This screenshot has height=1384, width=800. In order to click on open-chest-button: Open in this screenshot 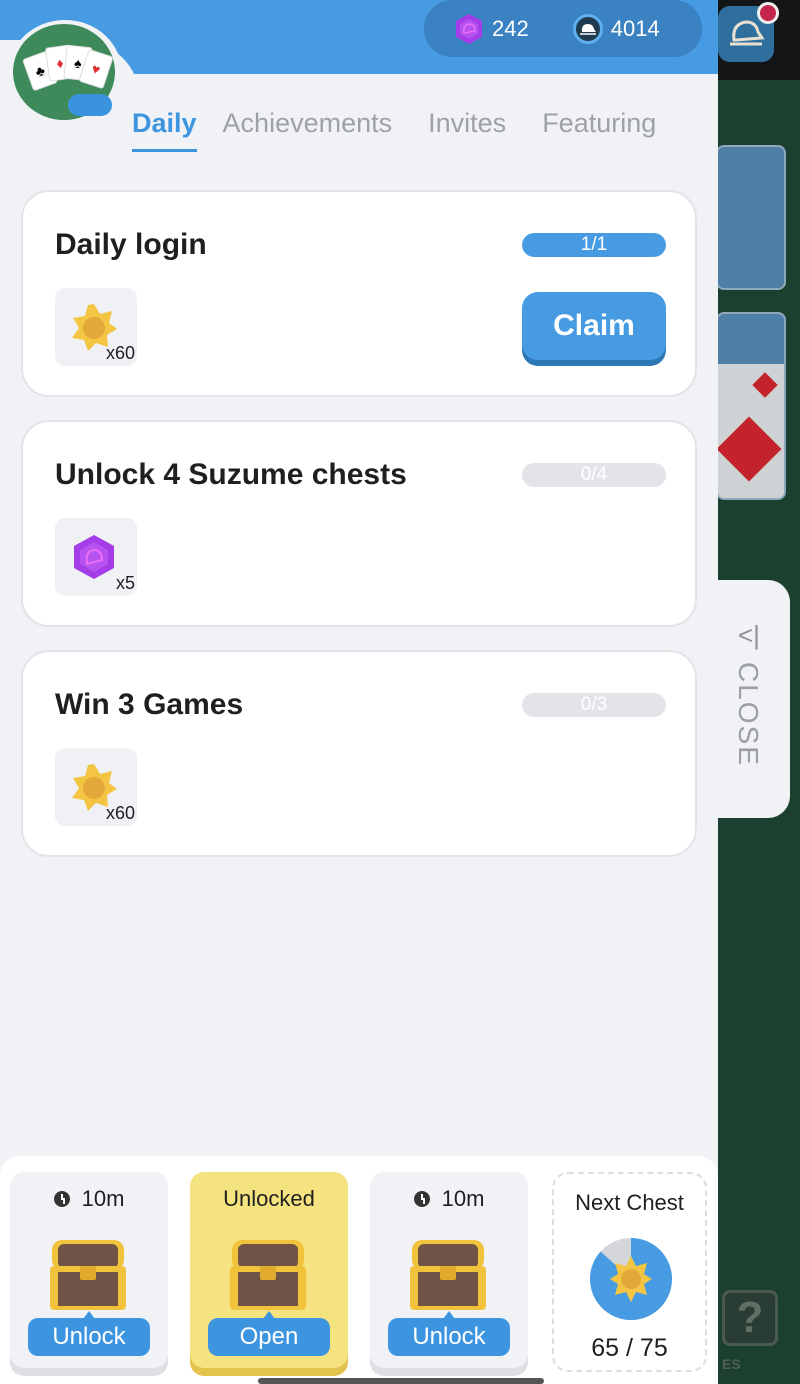, I will do `click(269, 1333)`.